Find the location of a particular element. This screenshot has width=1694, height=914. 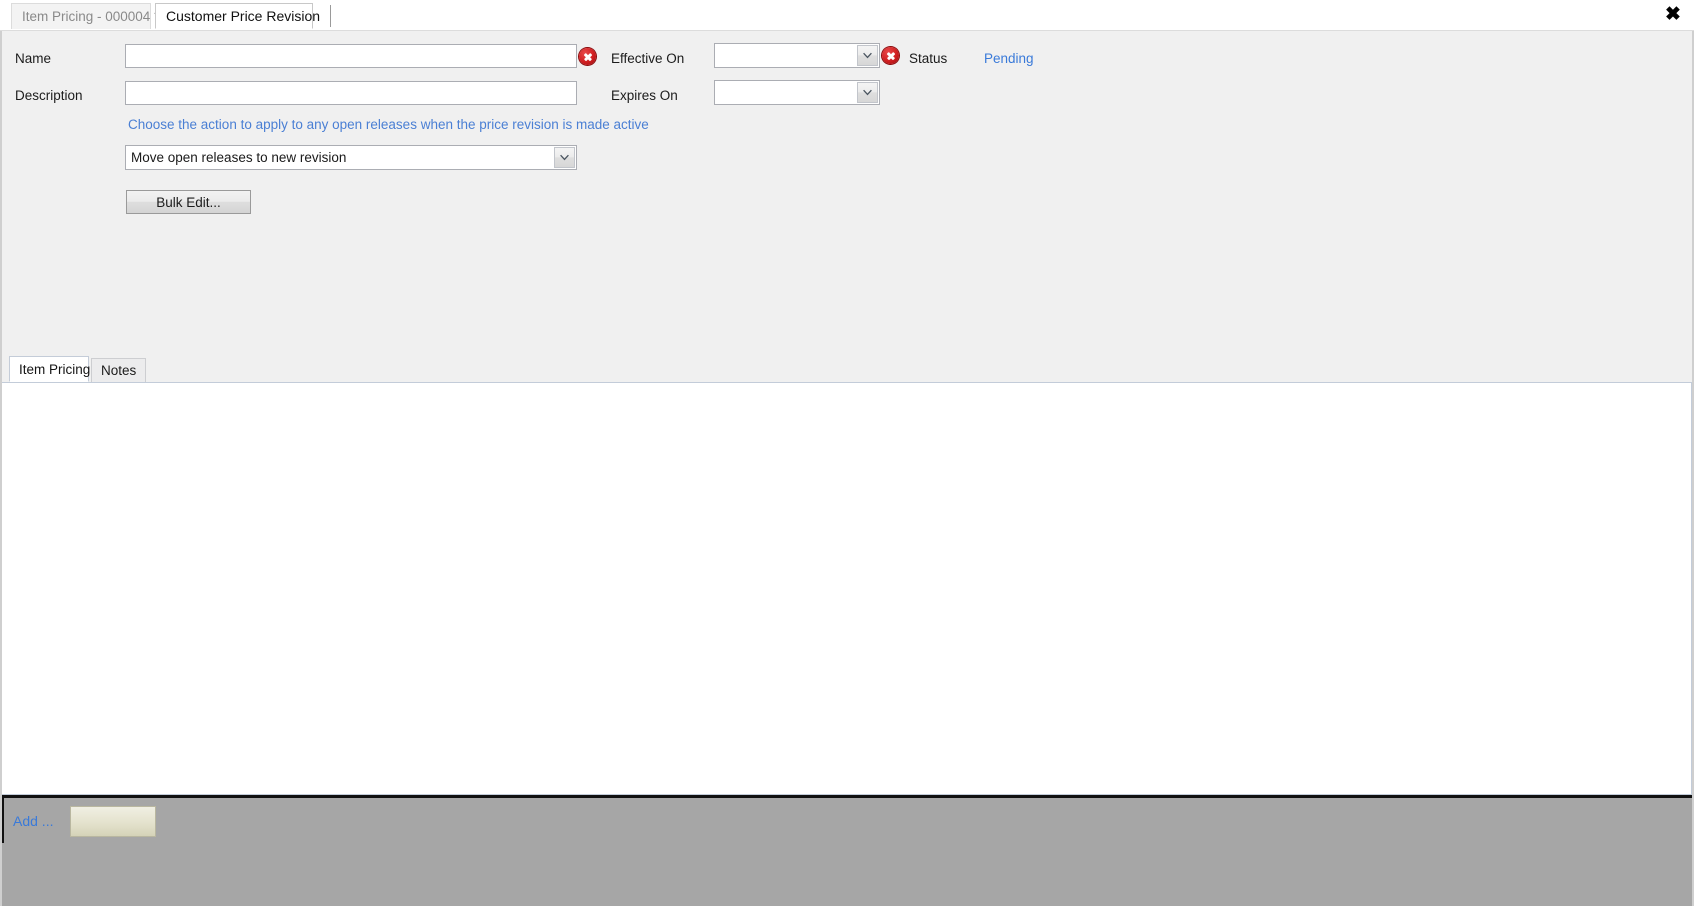

window-left-edge is located at coordinates (1, 472).